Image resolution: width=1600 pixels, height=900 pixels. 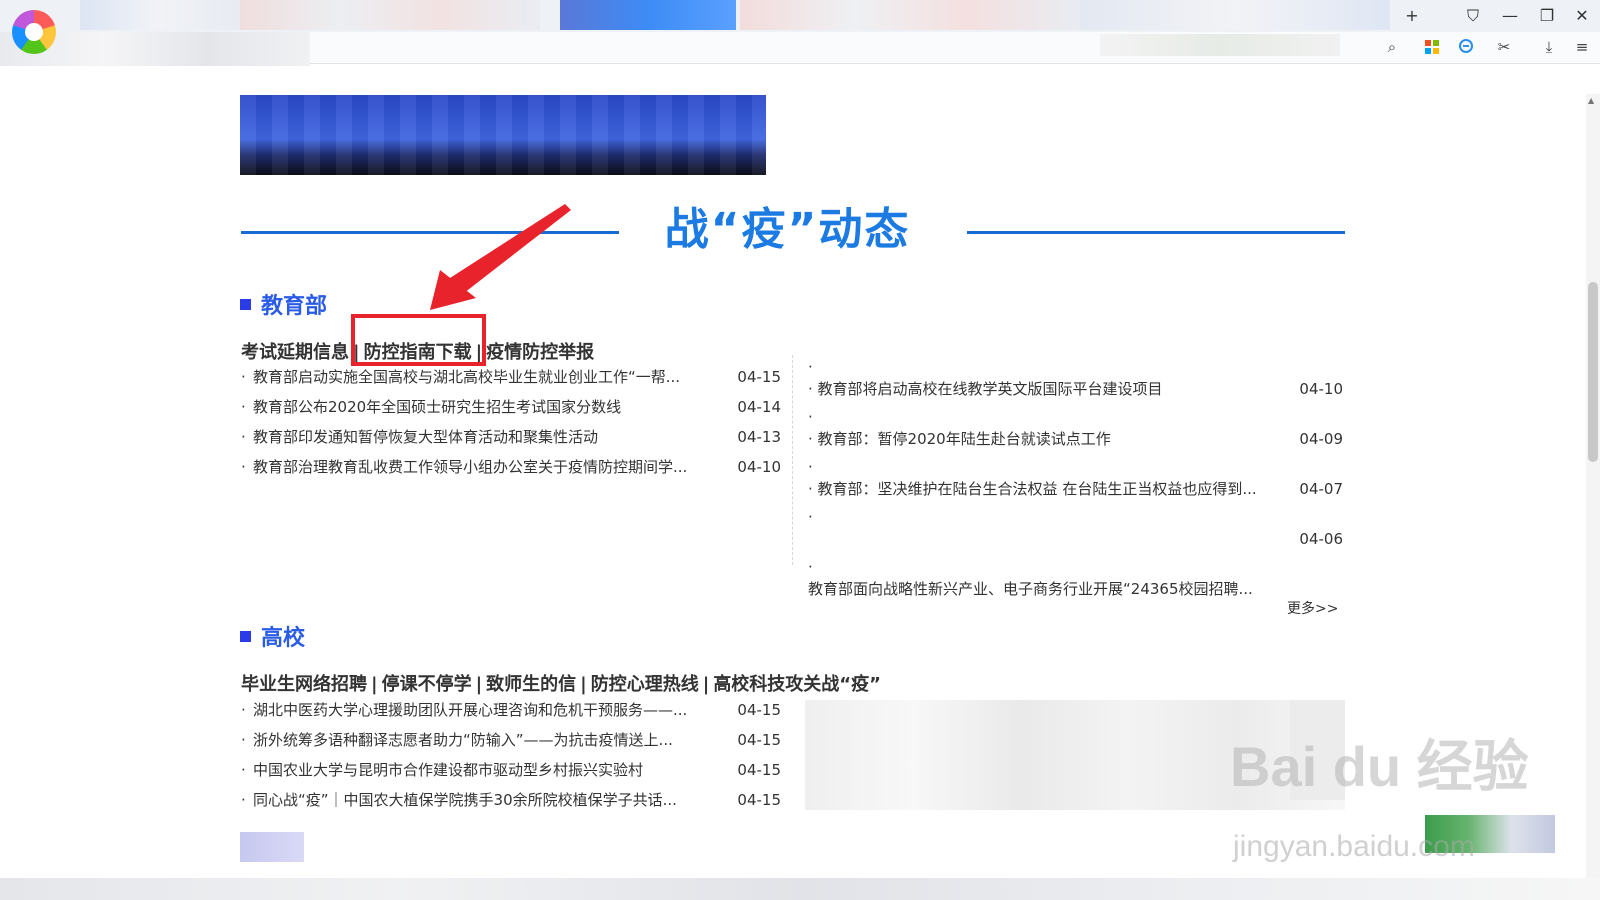 What do you see at coordinates (1582, 47) in the screenshot?
I see `menu-icon: ≡` at bounding box center [1582, 47].